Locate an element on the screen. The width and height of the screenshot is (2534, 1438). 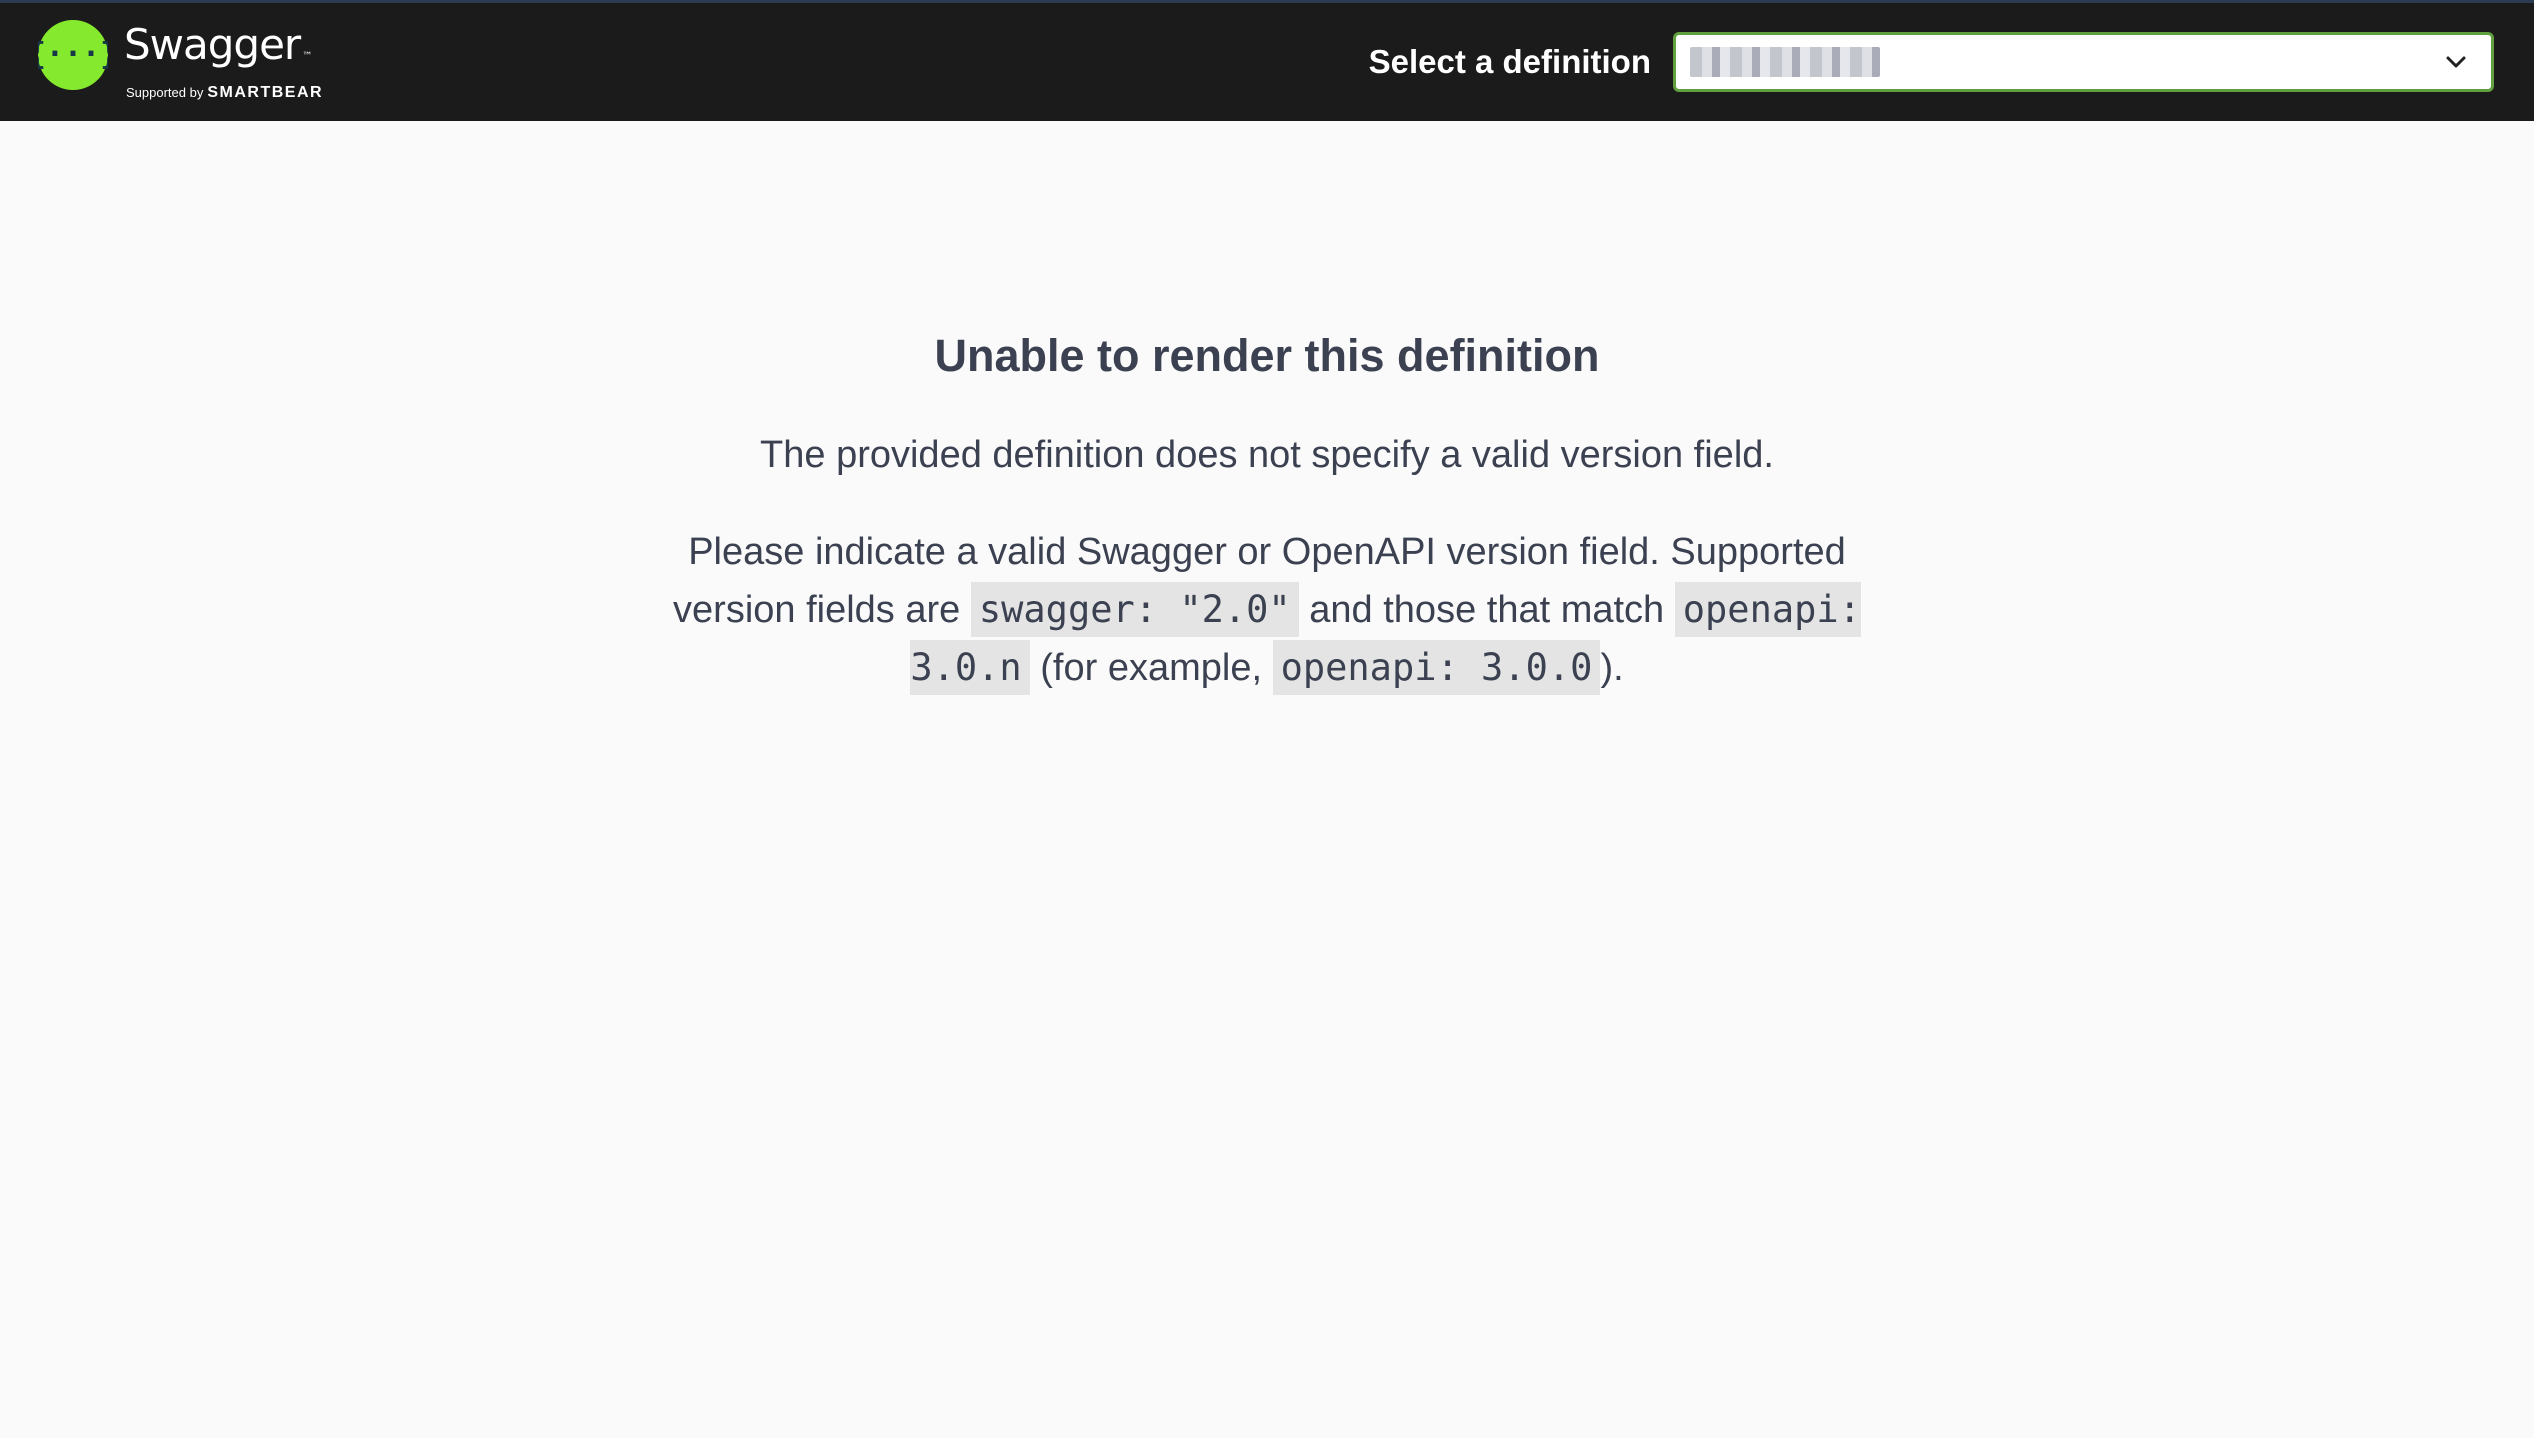
detail-text-2: and those that match is located at coordinates (1487, 610).